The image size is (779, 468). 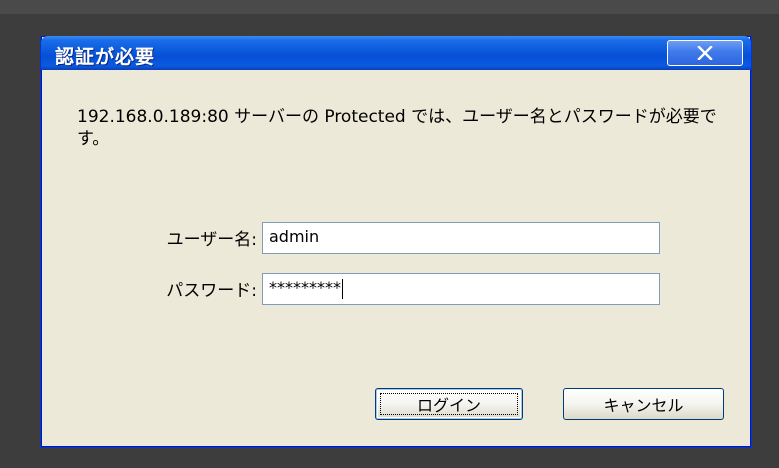 I want to click on password-value: *********, so click(x=305, y=287).